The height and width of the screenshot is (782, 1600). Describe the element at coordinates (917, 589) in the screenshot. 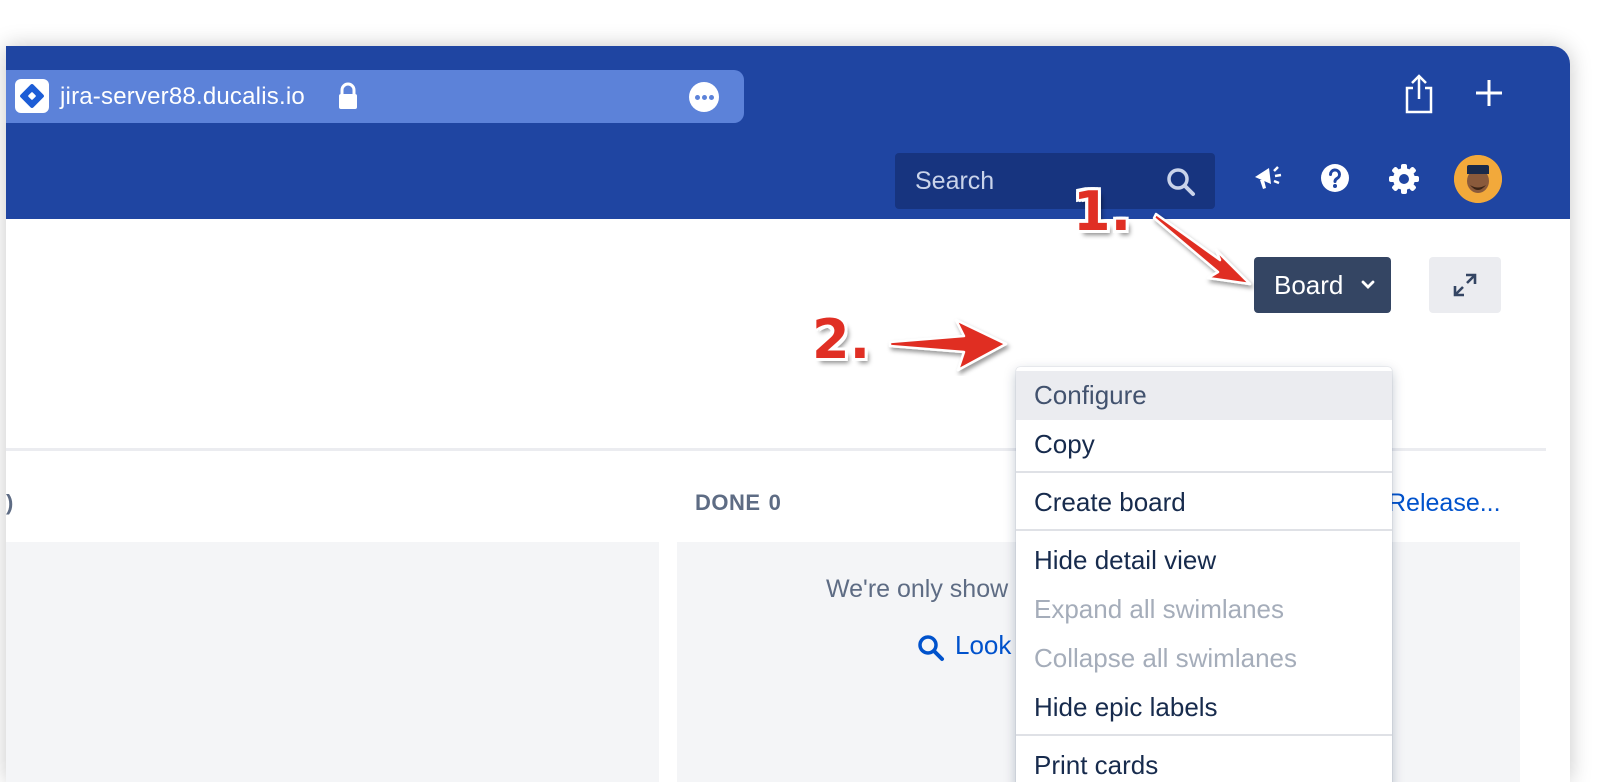

I see `done-empty-message: We're only show` at that location.